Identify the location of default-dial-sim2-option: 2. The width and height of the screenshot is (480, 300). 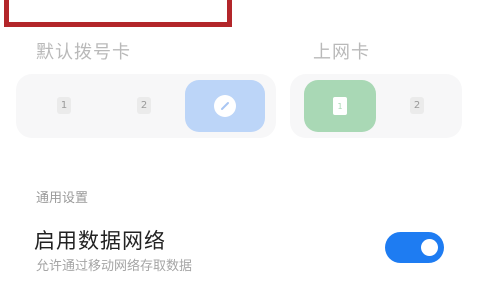
(144, 105).